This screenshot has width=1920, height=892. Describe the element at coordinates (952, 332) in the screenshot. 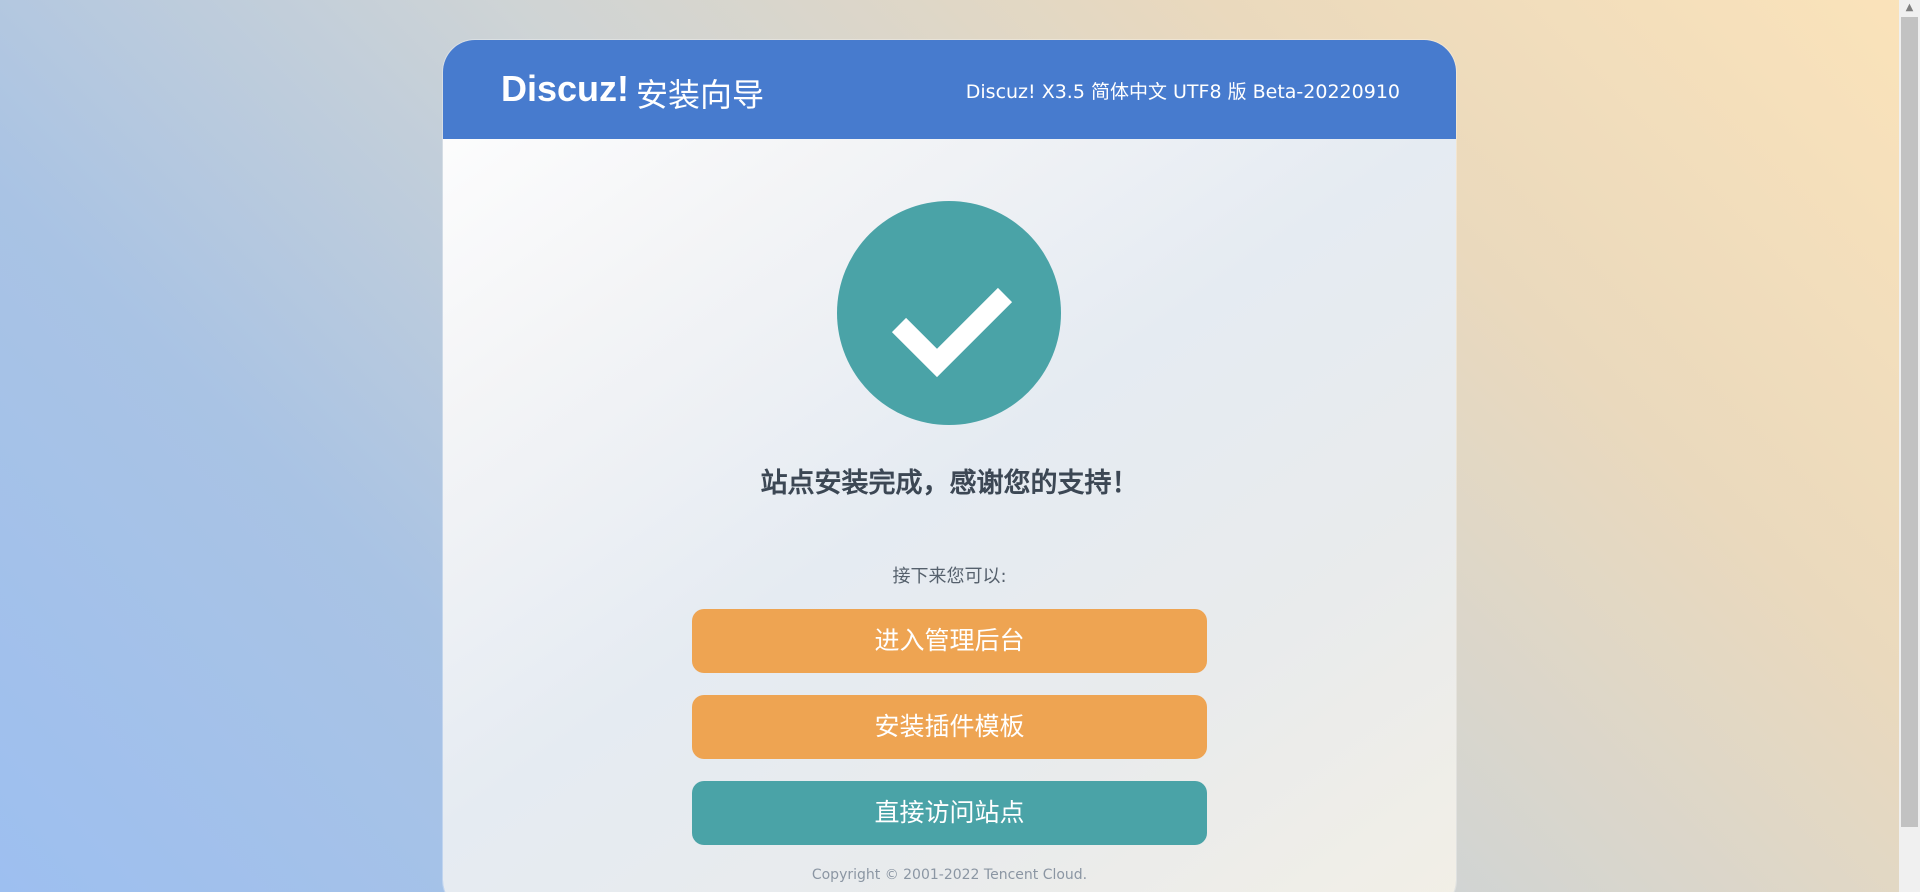

I see `checkmark-icon` at that location.